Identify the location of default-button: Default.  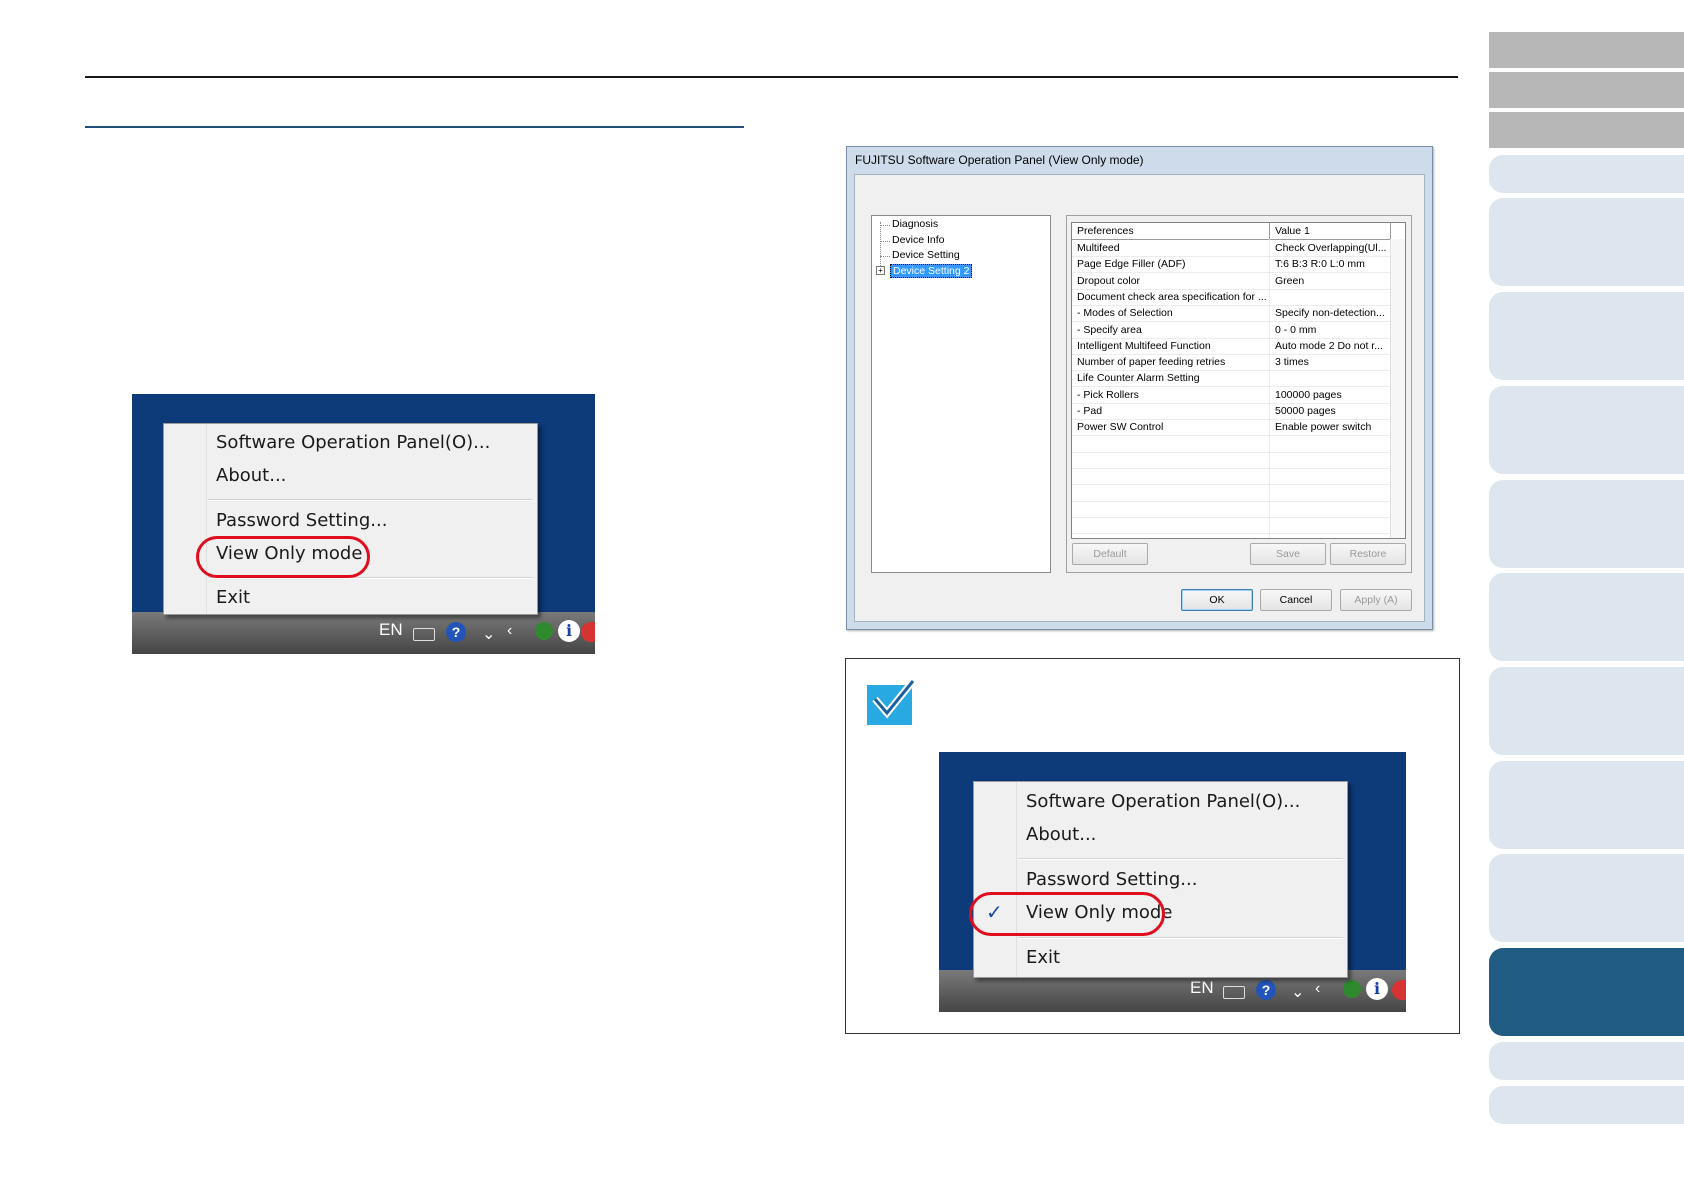
(1110, 554).